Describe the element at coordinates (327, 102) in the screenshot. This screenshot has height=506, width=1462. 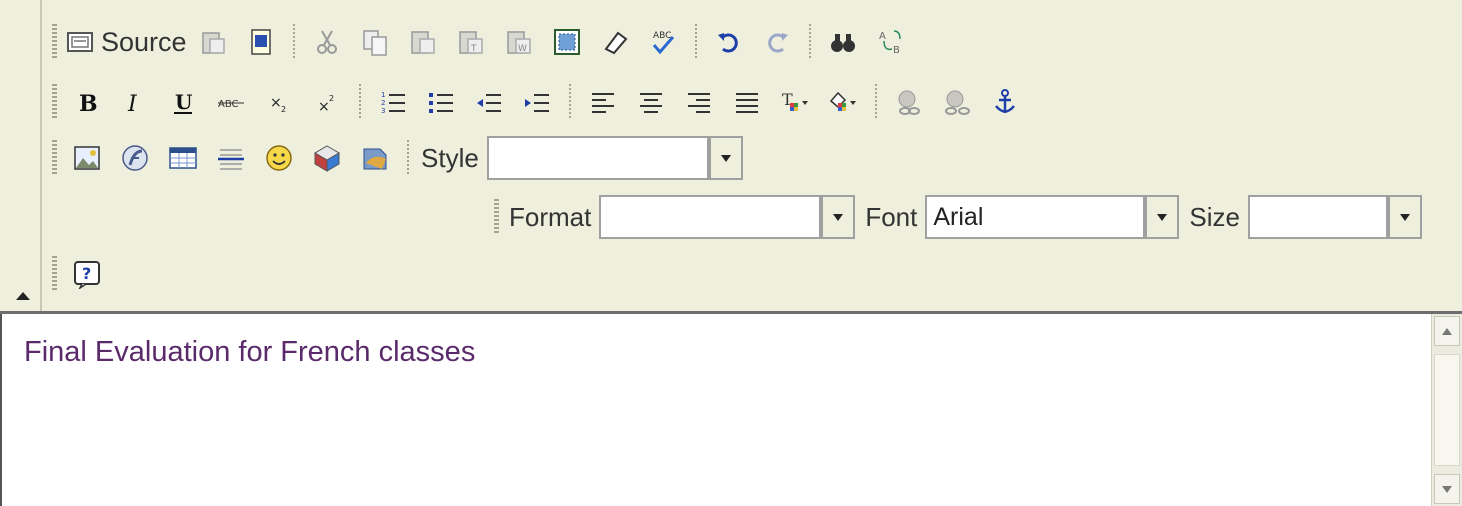
I see `superscript-button: × 2` at that location.